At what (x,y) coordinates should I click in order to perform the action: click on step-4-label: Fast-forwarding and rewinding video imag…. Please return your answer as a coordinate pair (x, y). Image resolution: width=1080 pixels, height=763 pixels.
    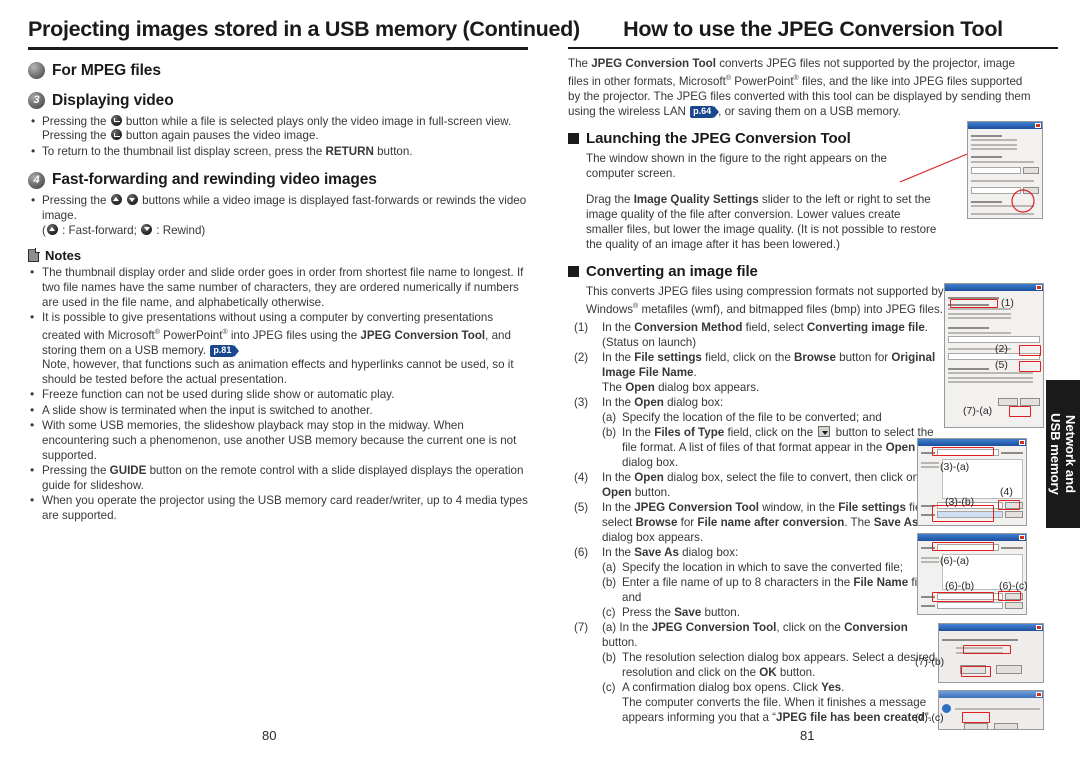
    Looking at the image, I should click on (214, 180).